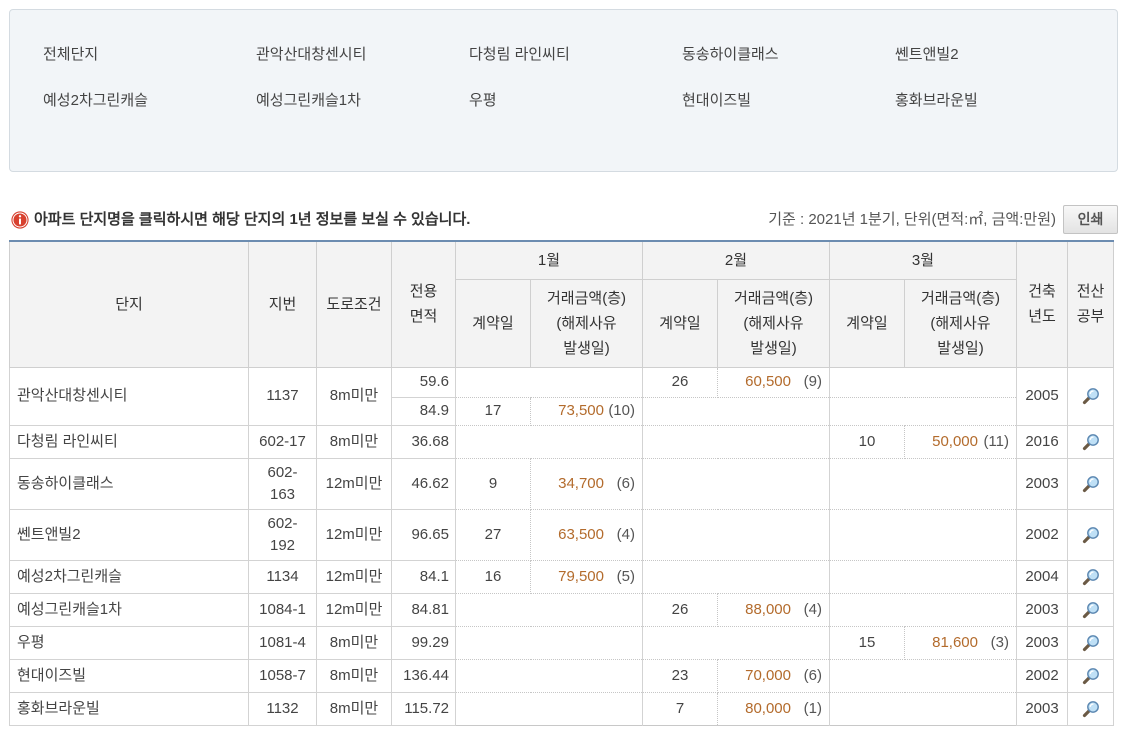 The width and height of the screenshot is (1127, 738). Describe the element at coordinates (812, 675) in the screenshot. I see `floor: (6)` at that location.